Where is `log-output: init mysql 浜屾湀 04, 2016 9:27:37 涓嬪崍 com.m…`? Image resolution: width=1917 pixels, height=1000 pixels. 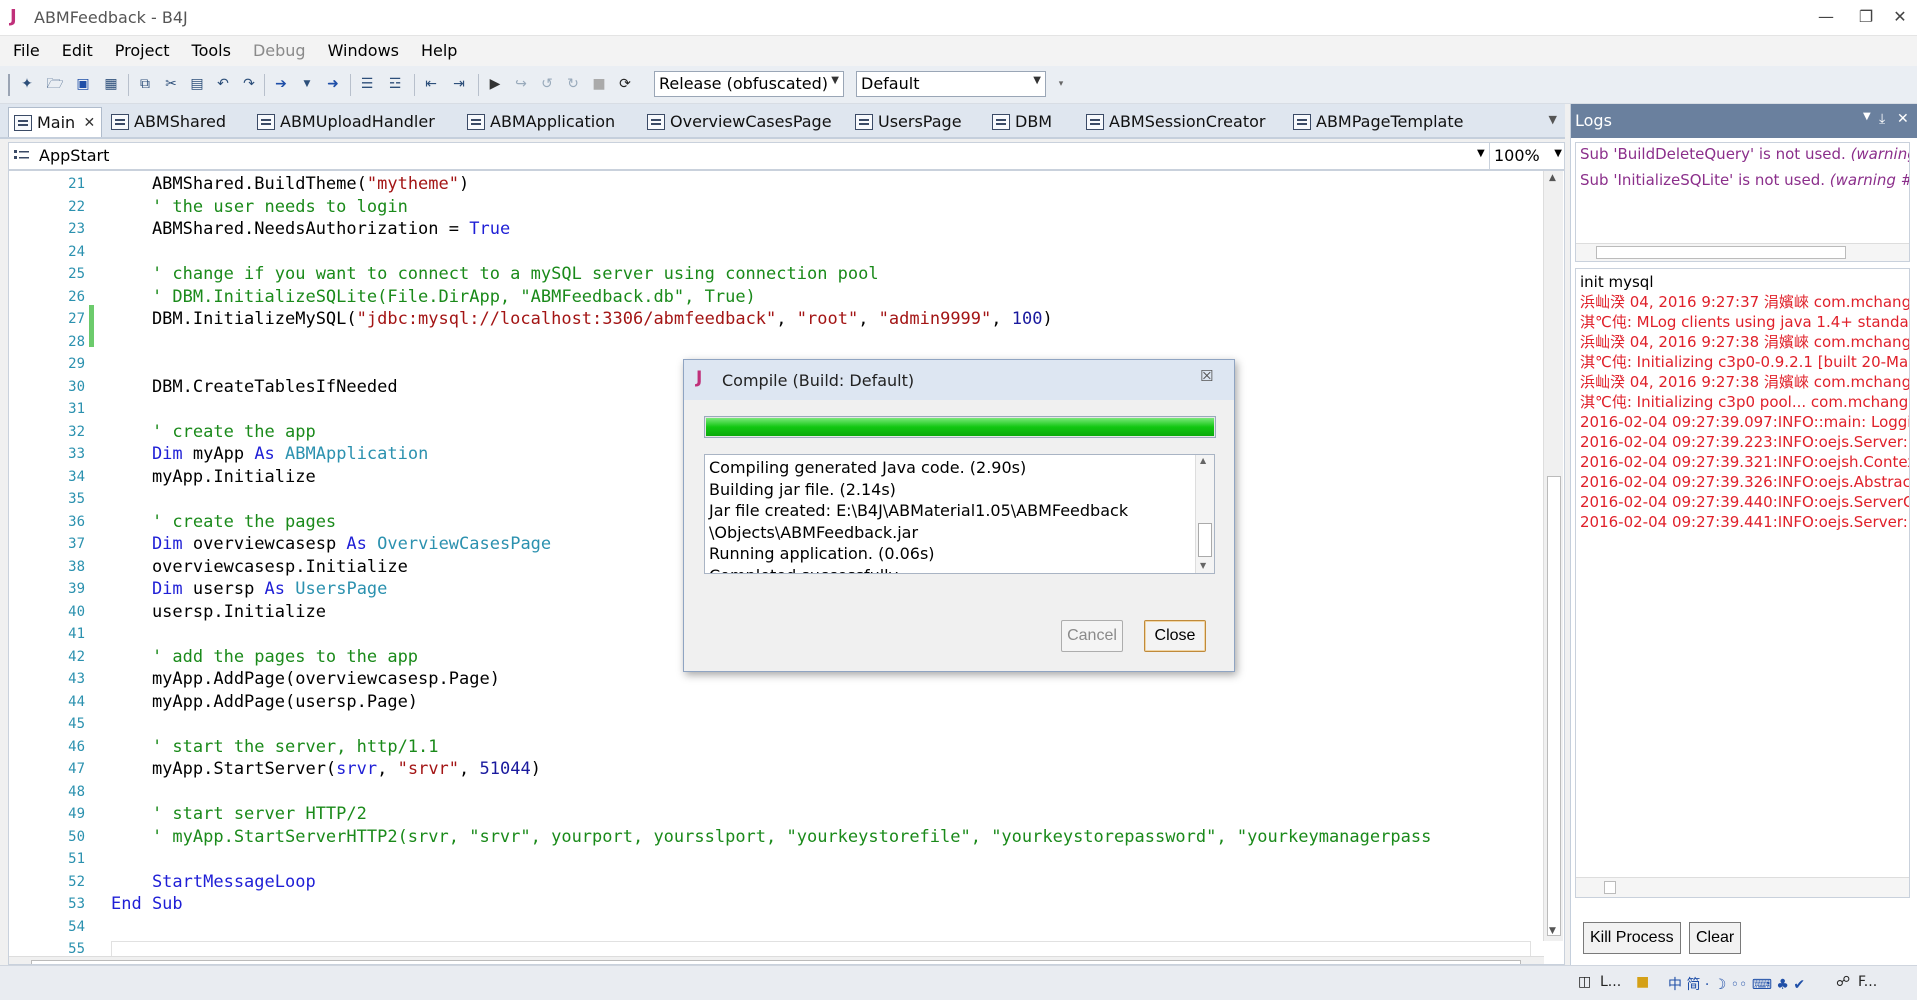 log-output: init mysql 浜屾湀 04, 2016 9:27:37 涓嬪崍 com.m… is located at coordinates (1742, 583).